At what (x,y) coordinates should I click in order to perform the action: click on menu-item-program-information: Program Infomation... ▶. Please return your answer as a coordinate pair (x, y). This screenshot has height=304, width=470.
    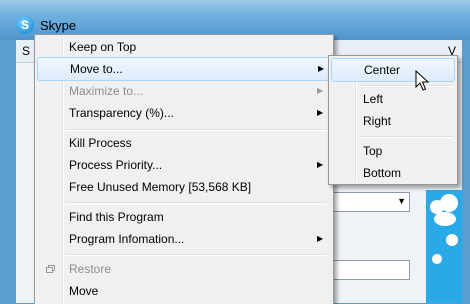
    Looking at the image, I should click on (183, 239).